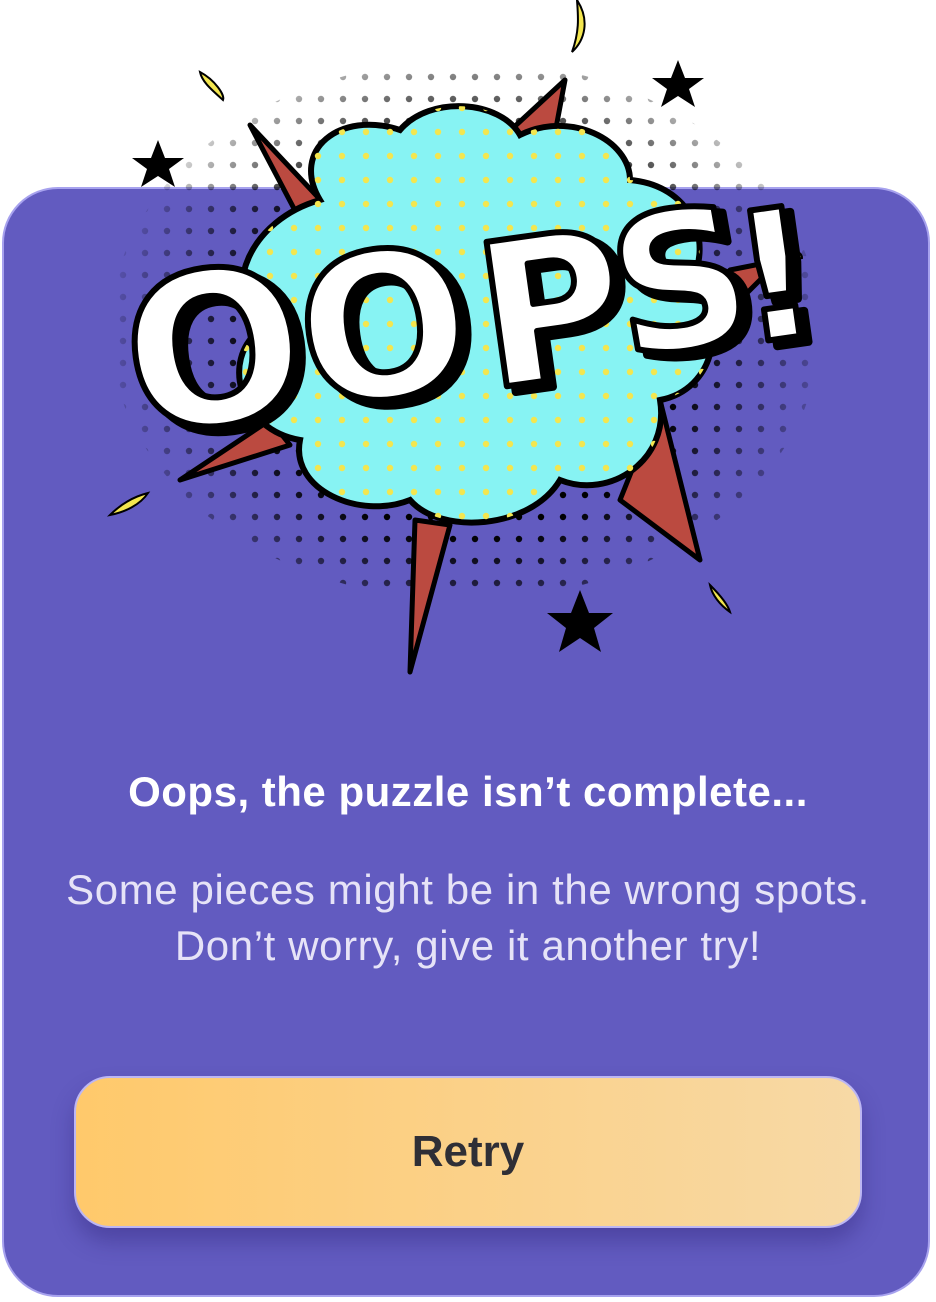 The height and width of the screenshot is (1302, 936). I want to click on retry-button-label: Retry, so click(468, 1151).